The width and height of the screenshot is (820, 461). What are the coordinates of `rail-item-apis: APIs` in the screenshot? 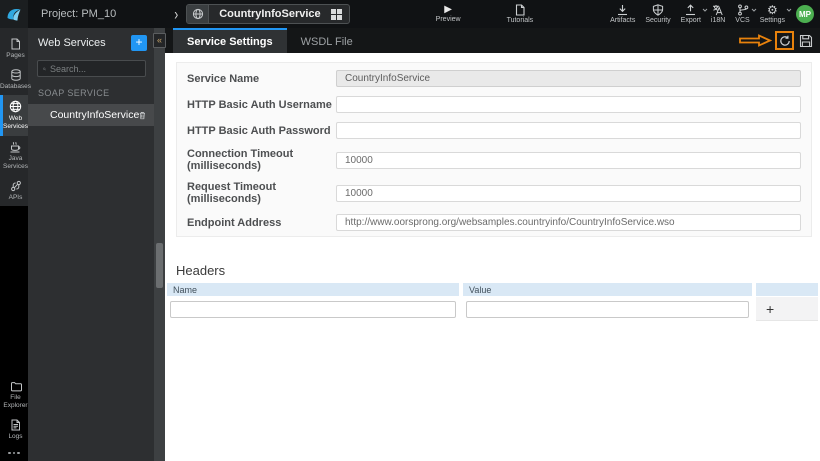 It's located at (14, 190).